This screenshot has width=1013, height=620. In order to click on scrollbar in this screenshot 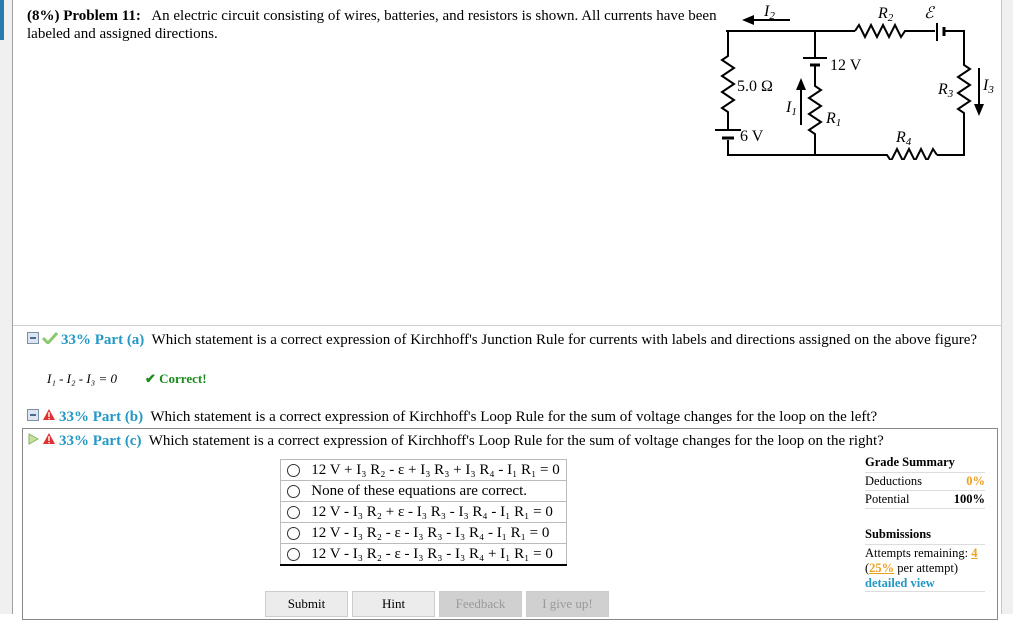, I will do `click(1007, 307)`.